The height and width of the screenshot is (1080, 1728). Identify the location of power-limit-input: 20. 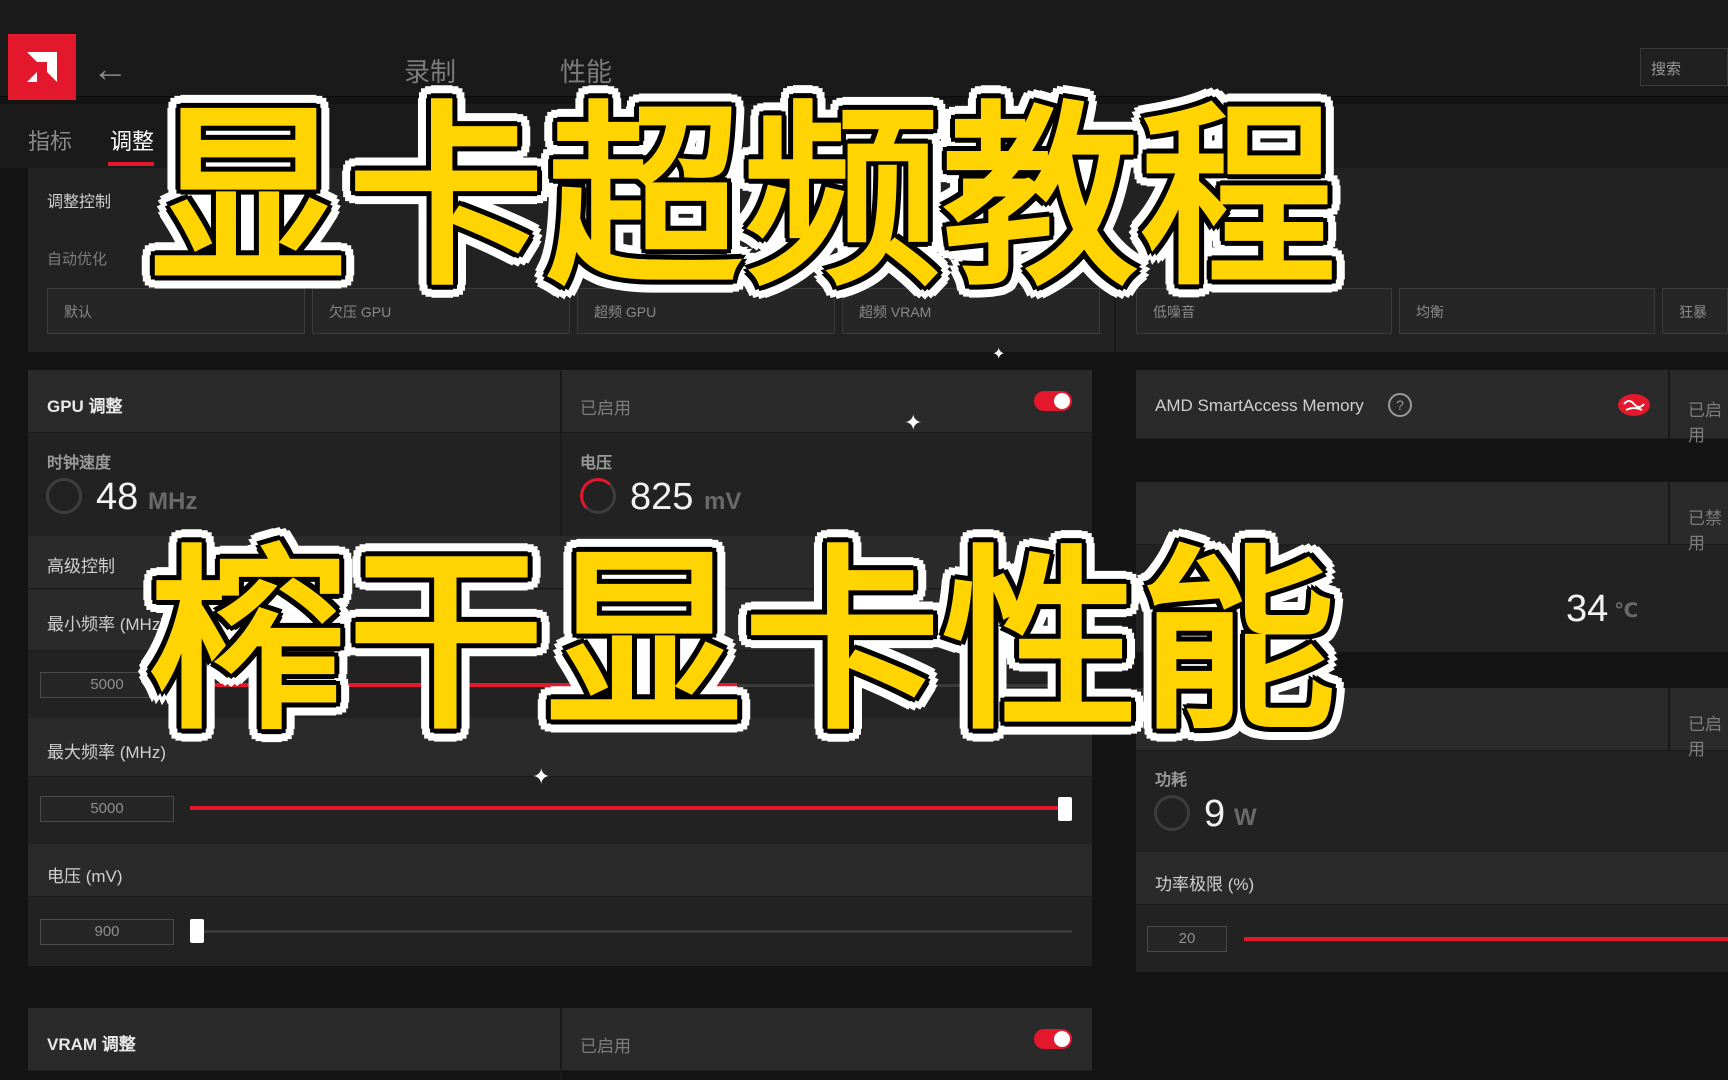
(1187, 939).